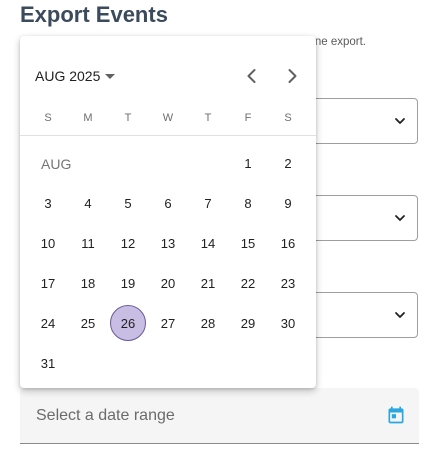 The image size is (439, 457). Describe the element at coordinates (248, 323) in the screenshot. I see `day-cell: 29` at that location.